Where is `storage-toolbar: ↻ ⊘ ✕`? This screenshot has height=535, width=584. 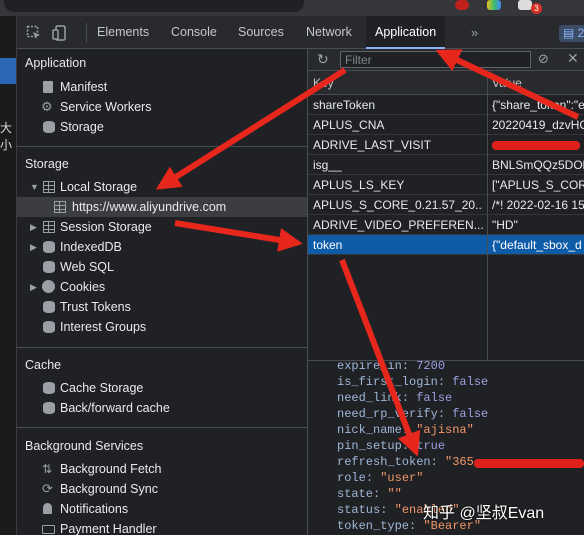
storage-toolbar: ↻ ⊘ ✕ is located at coordinates (446, 60).